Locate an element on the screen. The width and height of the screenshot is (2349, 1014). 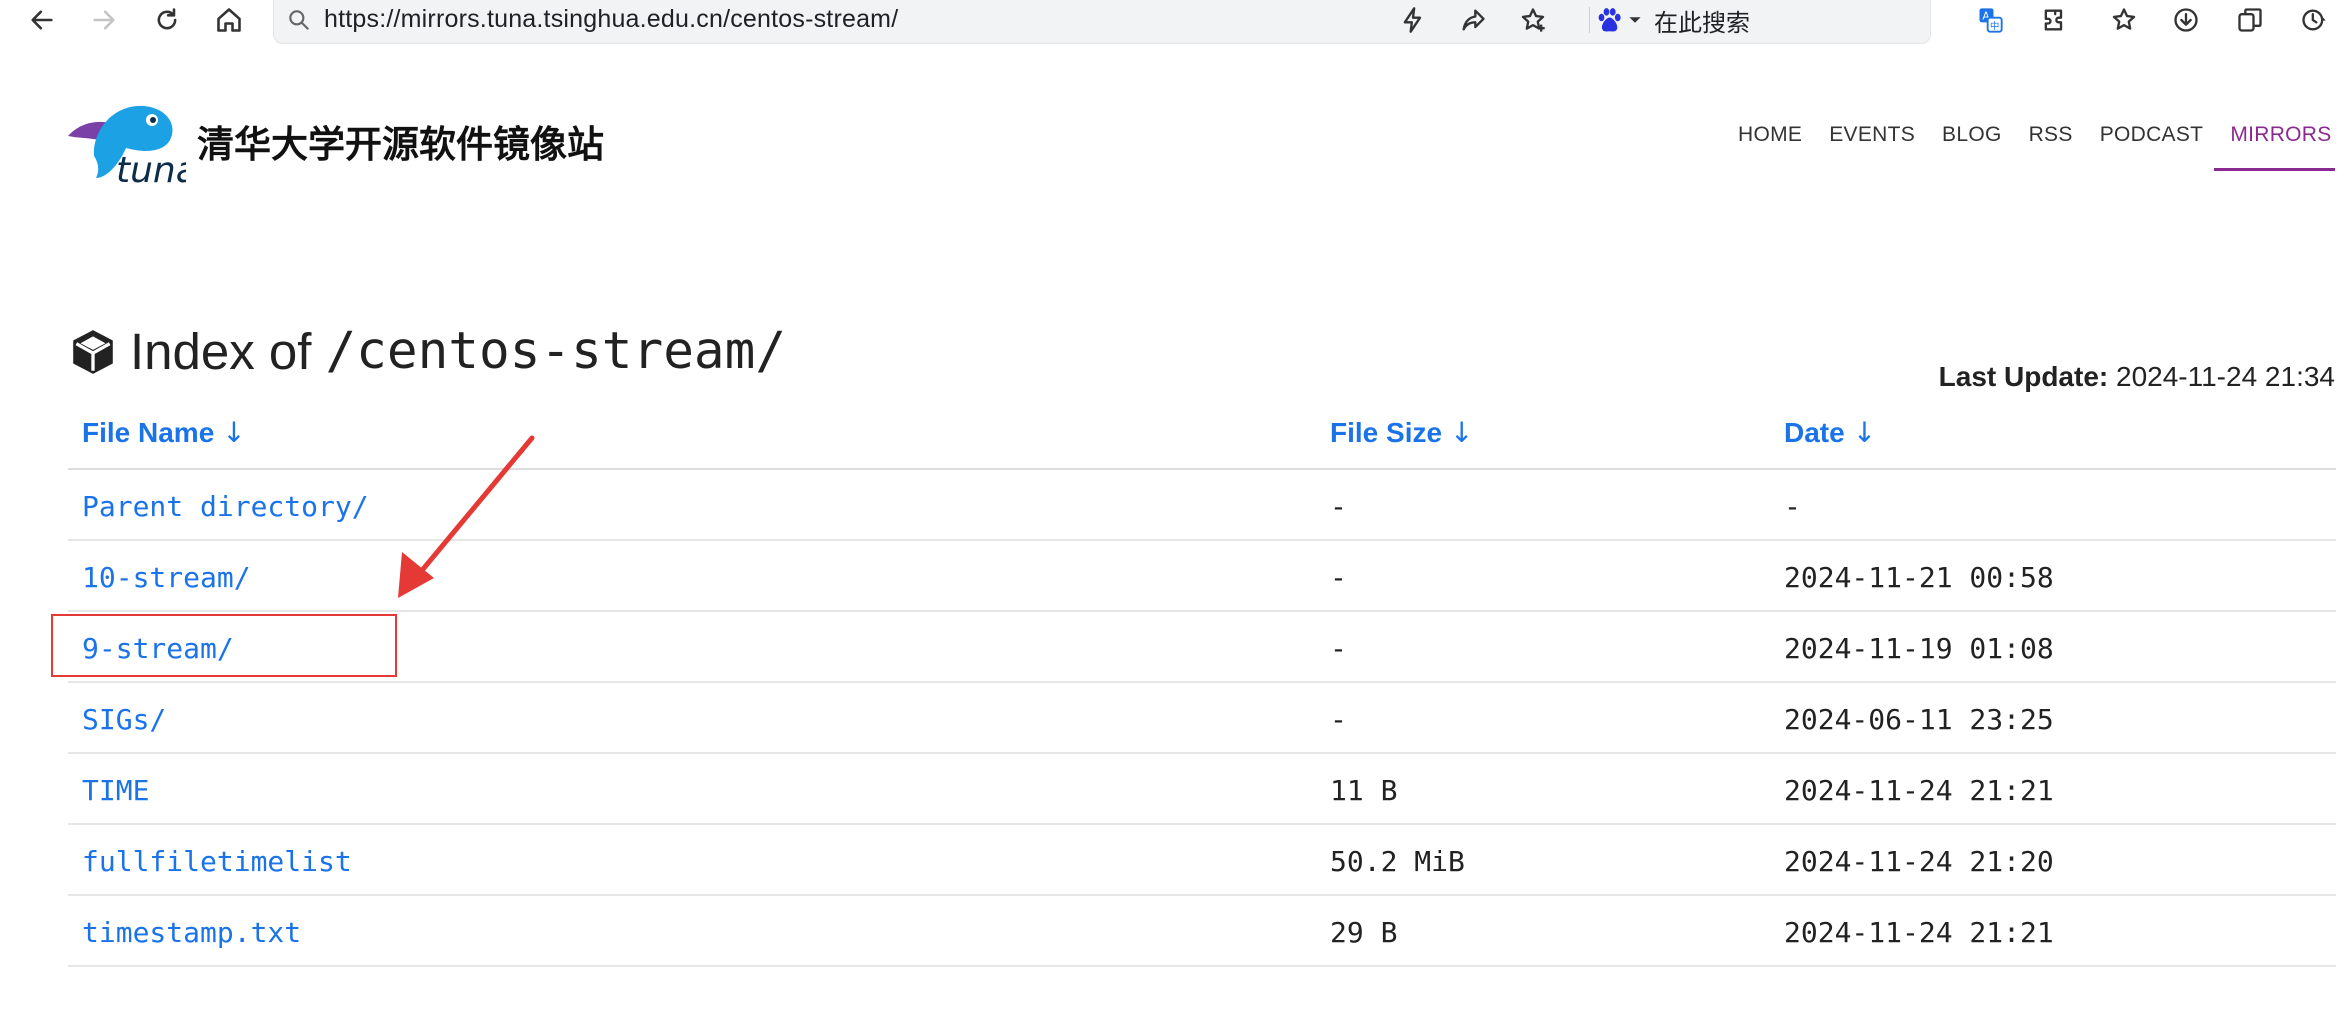
file-date: 2024-11-19 01:08 is located at coordinates (1919, 648).